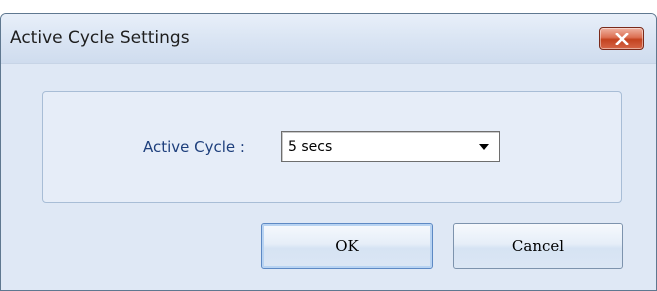  Describe the element at coordinates (484, 147) in the screenshot. I see `chevron-down-icon` at that location.